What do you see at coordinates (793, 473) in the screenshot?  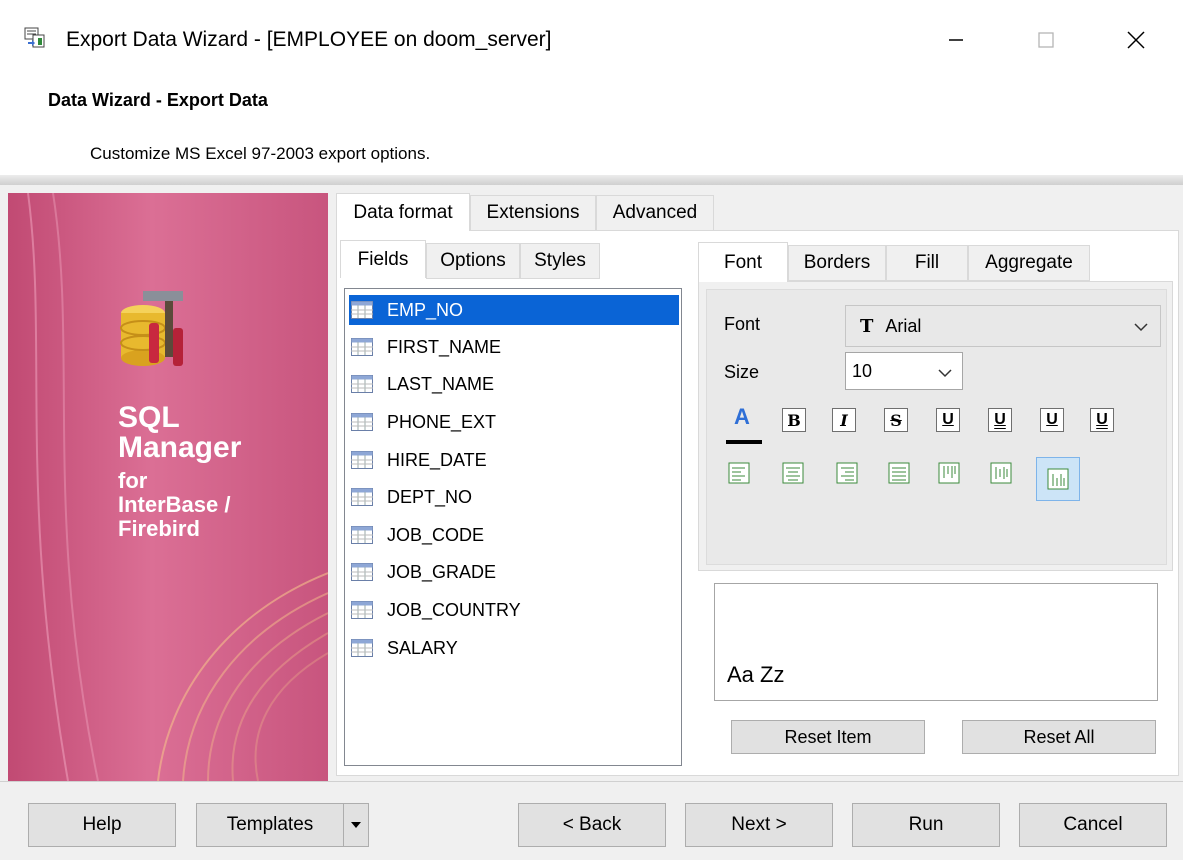 I see `align-center-button` at bounding box center [793, 473].